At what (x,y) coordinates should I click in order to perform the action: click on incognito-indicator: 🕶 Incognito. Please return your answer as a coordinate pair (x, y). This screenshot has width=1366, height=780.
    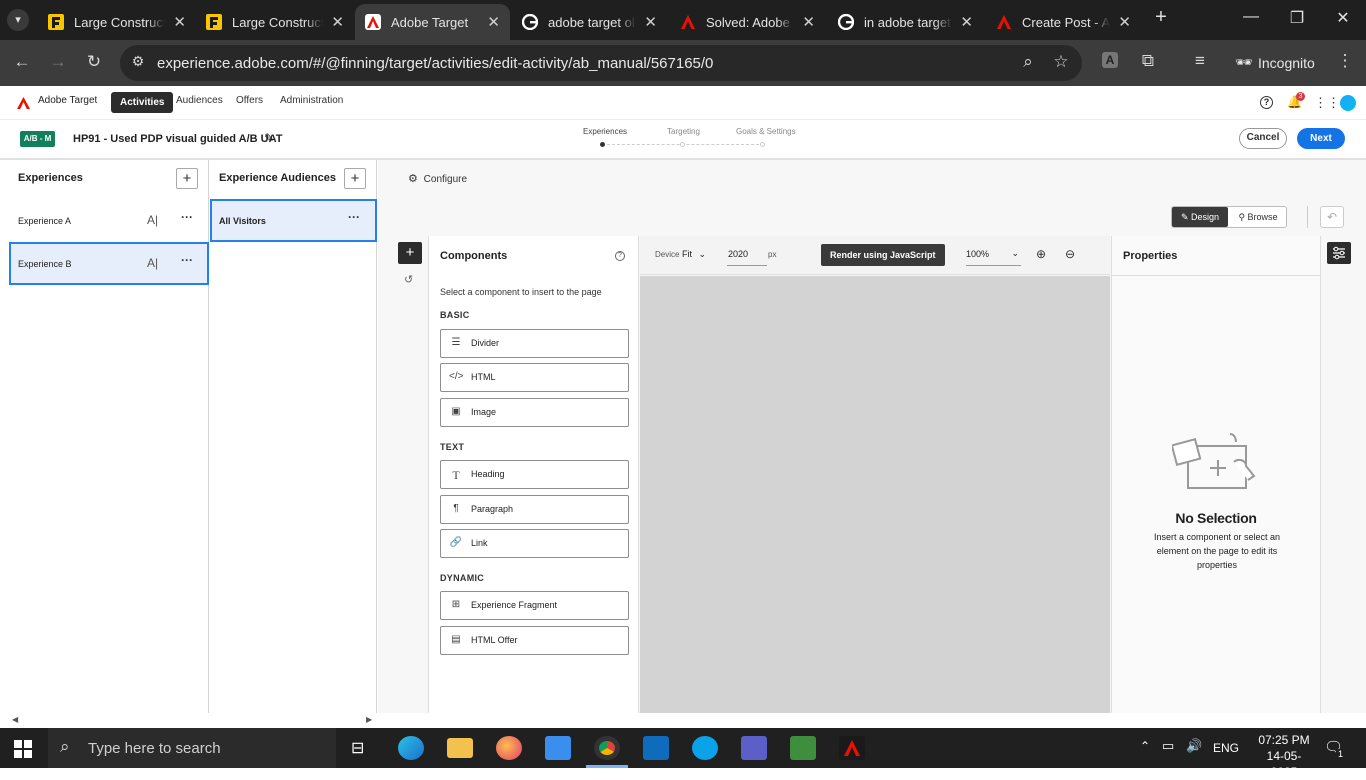
    Looking at the image, I should click on (1279, 63).